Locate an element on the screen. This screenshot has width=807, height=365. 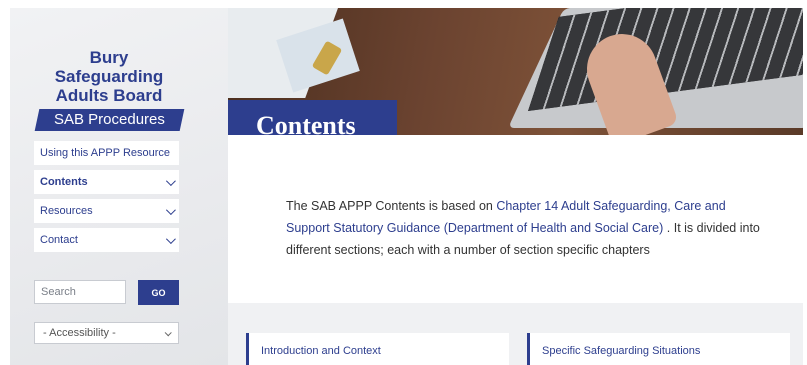
search-go-button: GO is located at coordinates (158, 292).